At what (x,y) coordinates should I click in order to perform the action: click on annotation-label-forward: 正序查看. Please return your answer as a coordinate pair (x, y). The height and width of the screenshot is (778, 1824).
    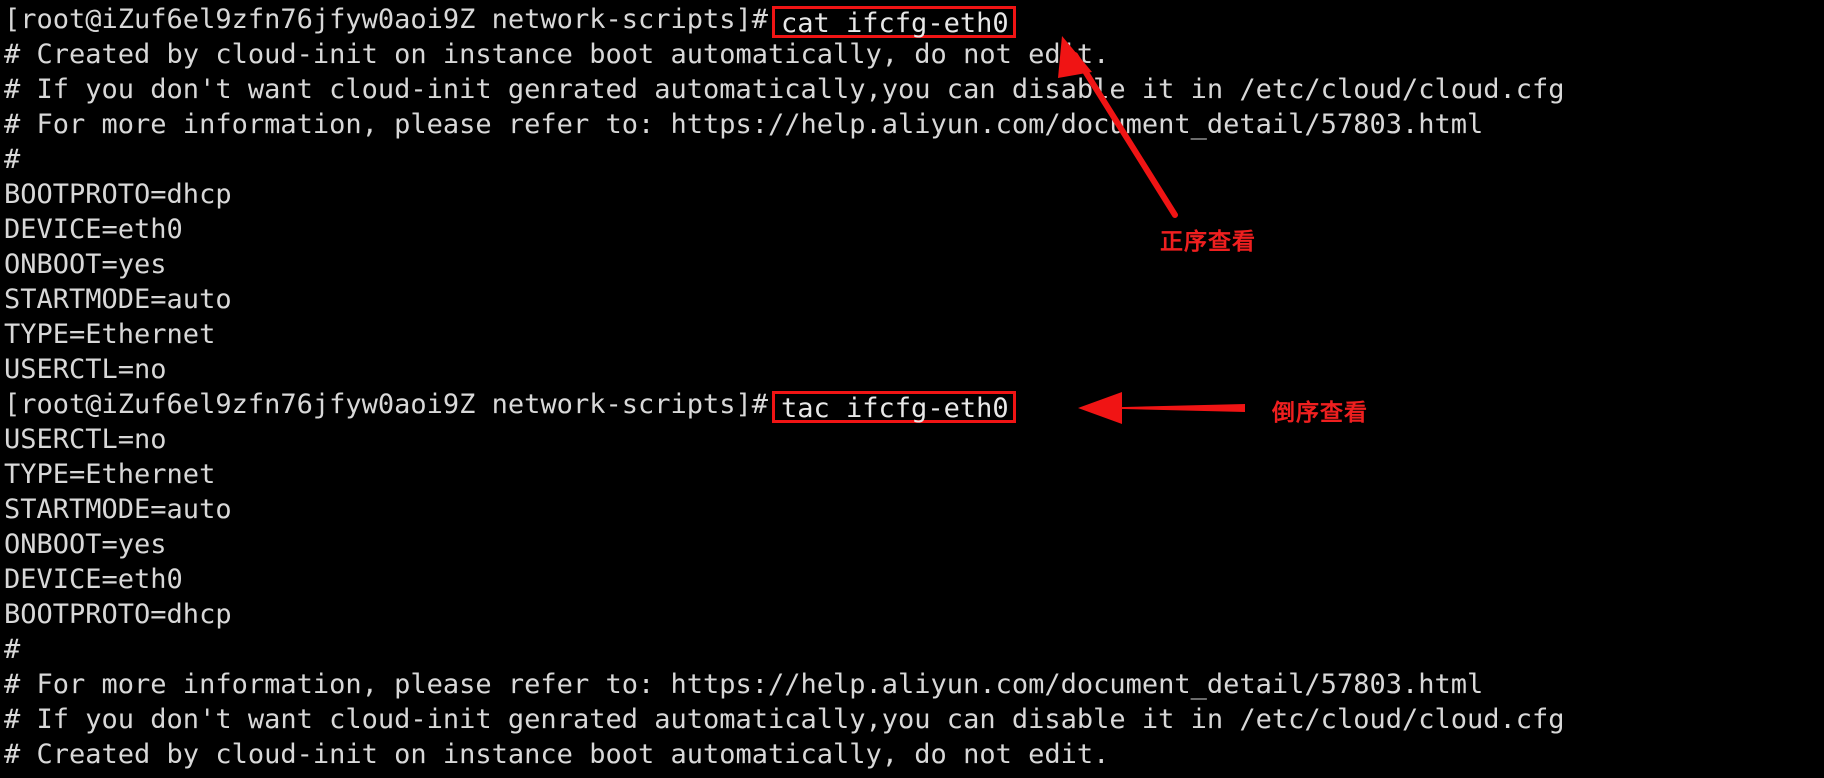
    Looking at the image, I should click on (1208, 242).